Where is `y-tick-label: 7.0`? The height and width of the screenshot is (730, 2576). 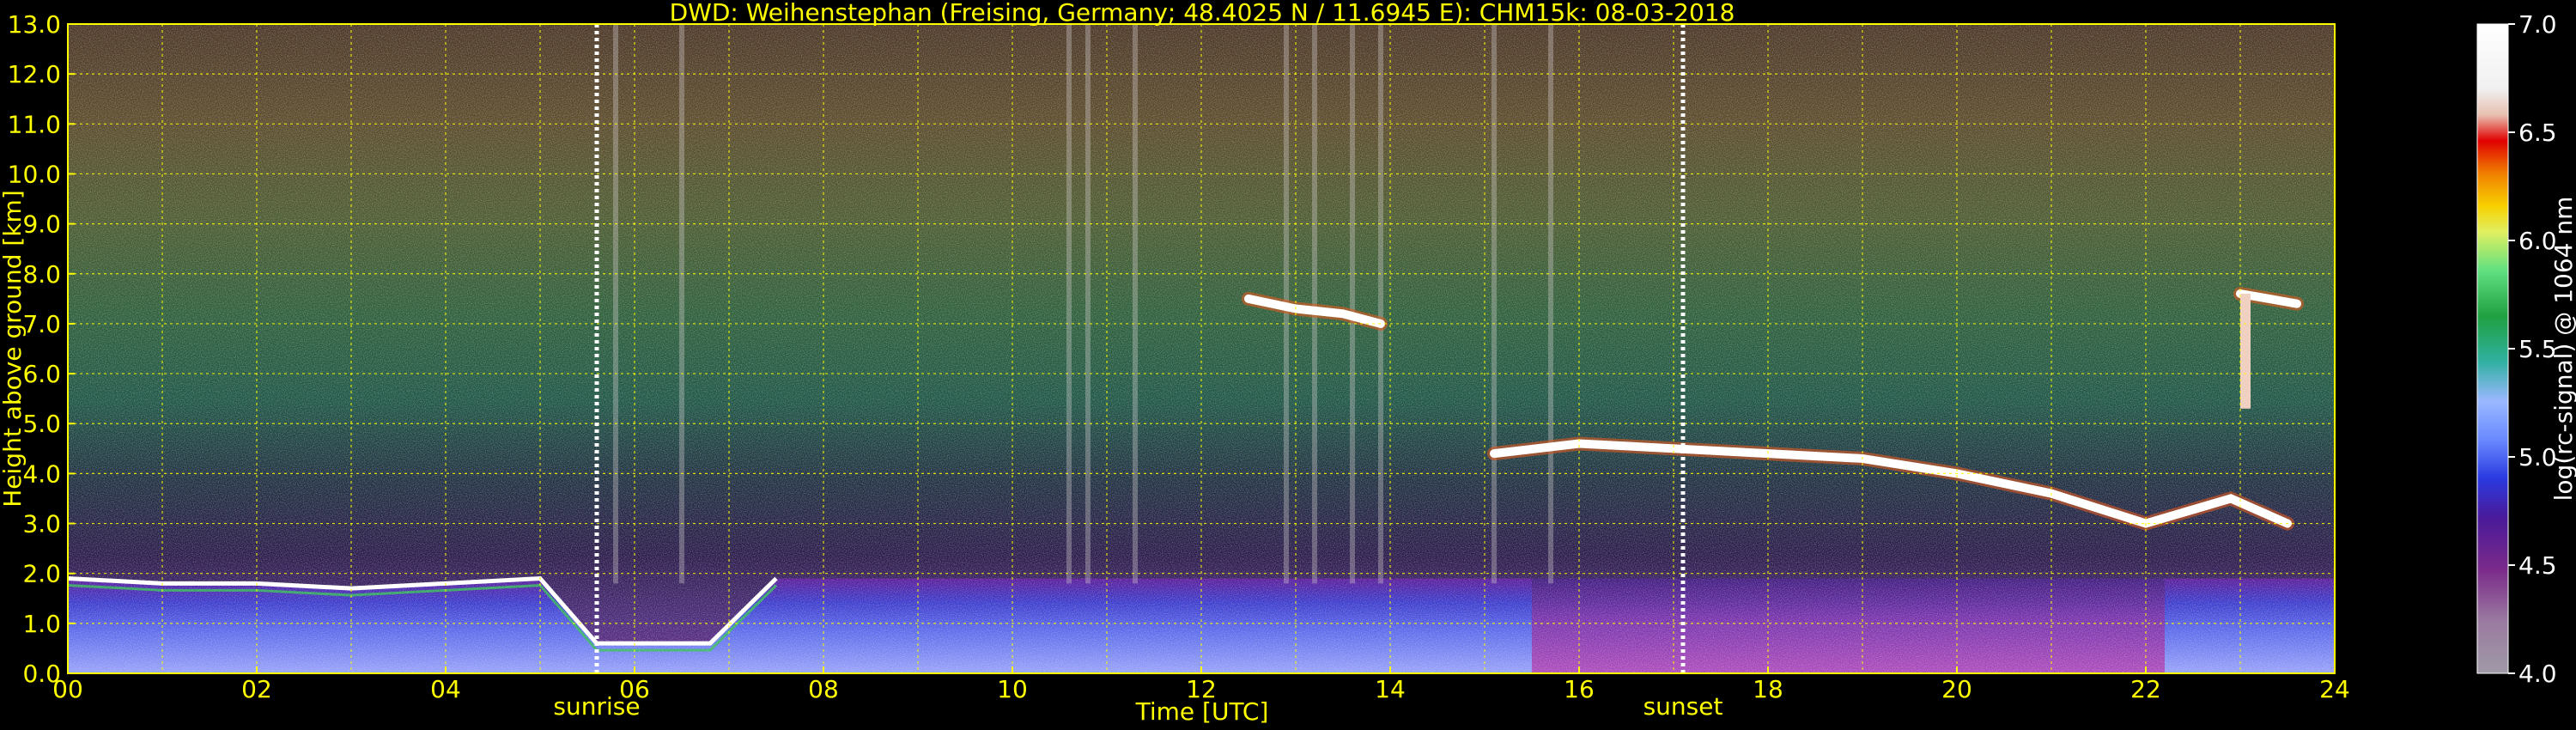
y-tick-label: 7.0 is located at coordinates (41, 324).